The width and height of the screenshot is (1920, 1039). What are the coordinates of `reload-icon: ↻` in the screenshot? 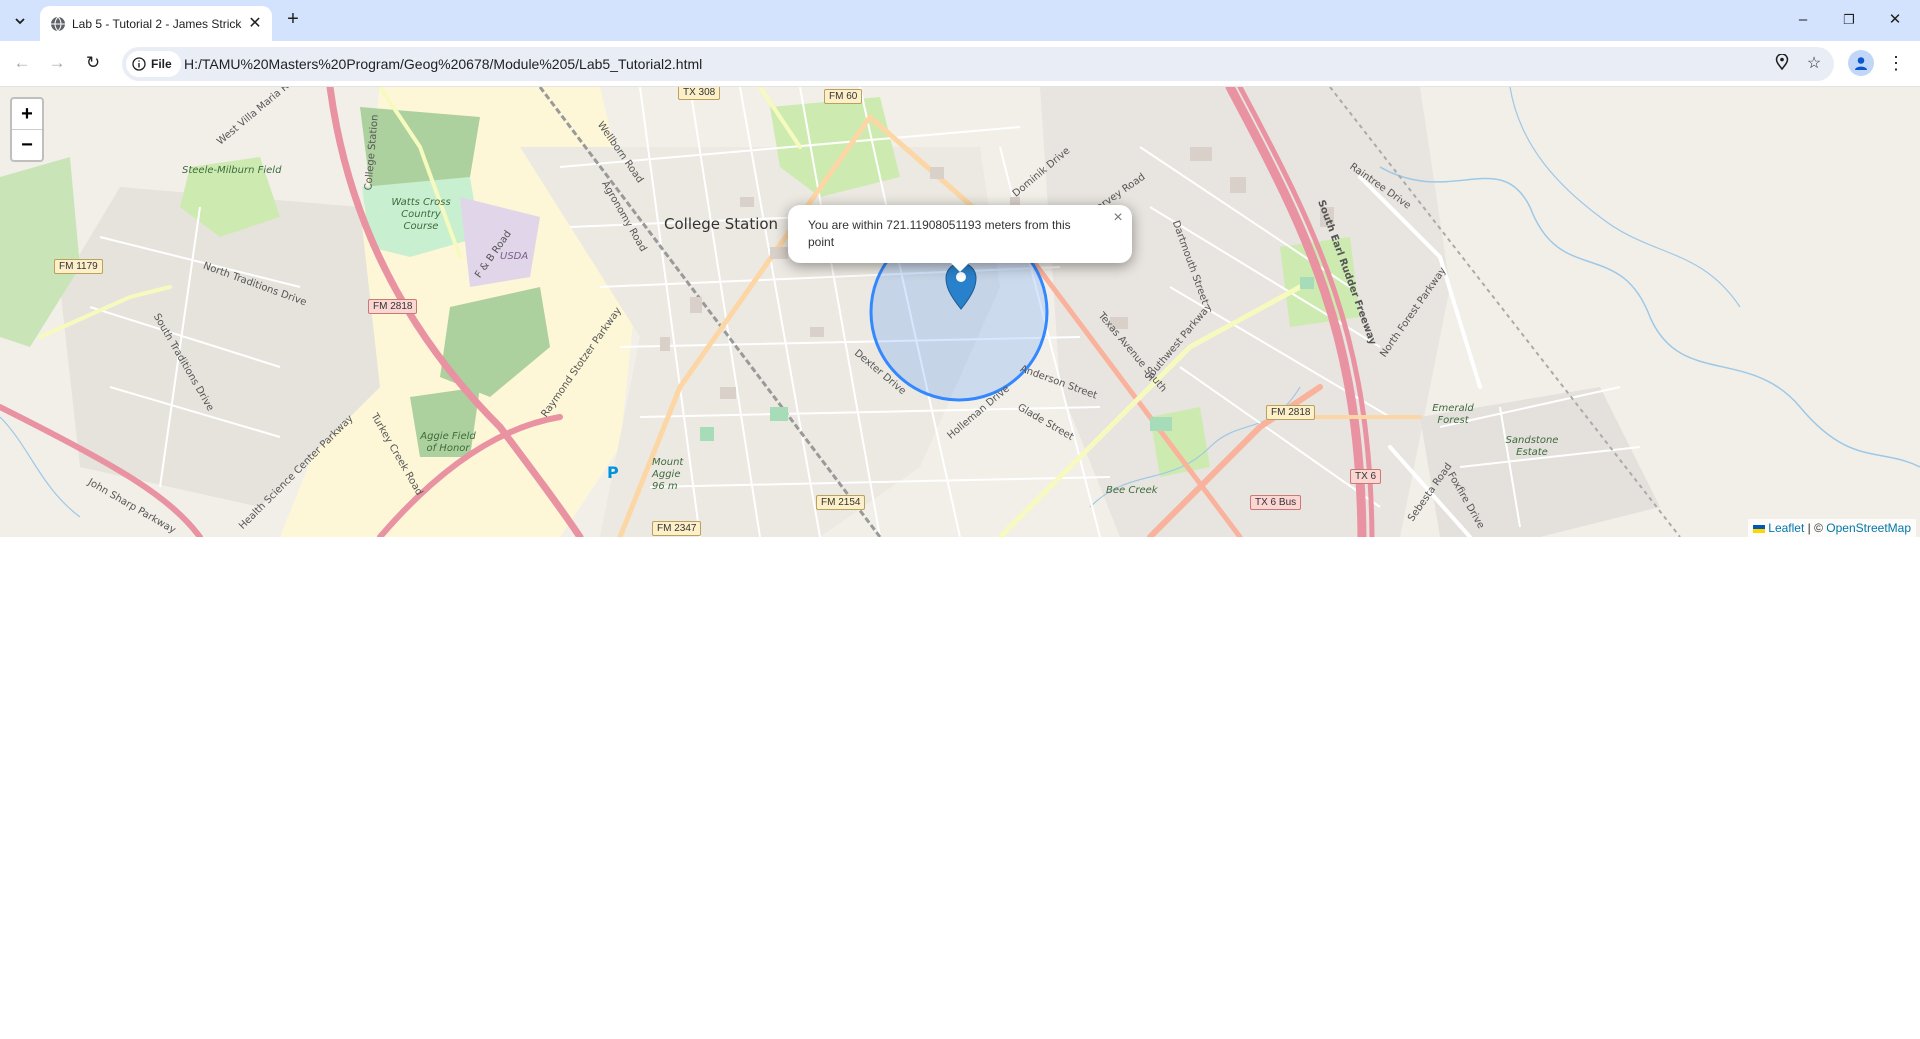 It's located at (93, 63).